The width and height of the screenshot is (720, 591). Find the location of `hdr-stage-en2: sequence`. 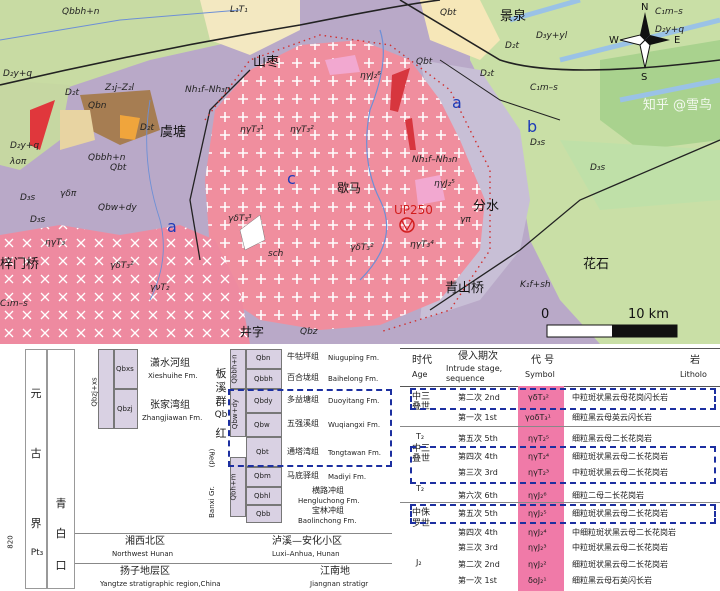

hdr-stage-en2: sequence is located at coordinates (465, 378).